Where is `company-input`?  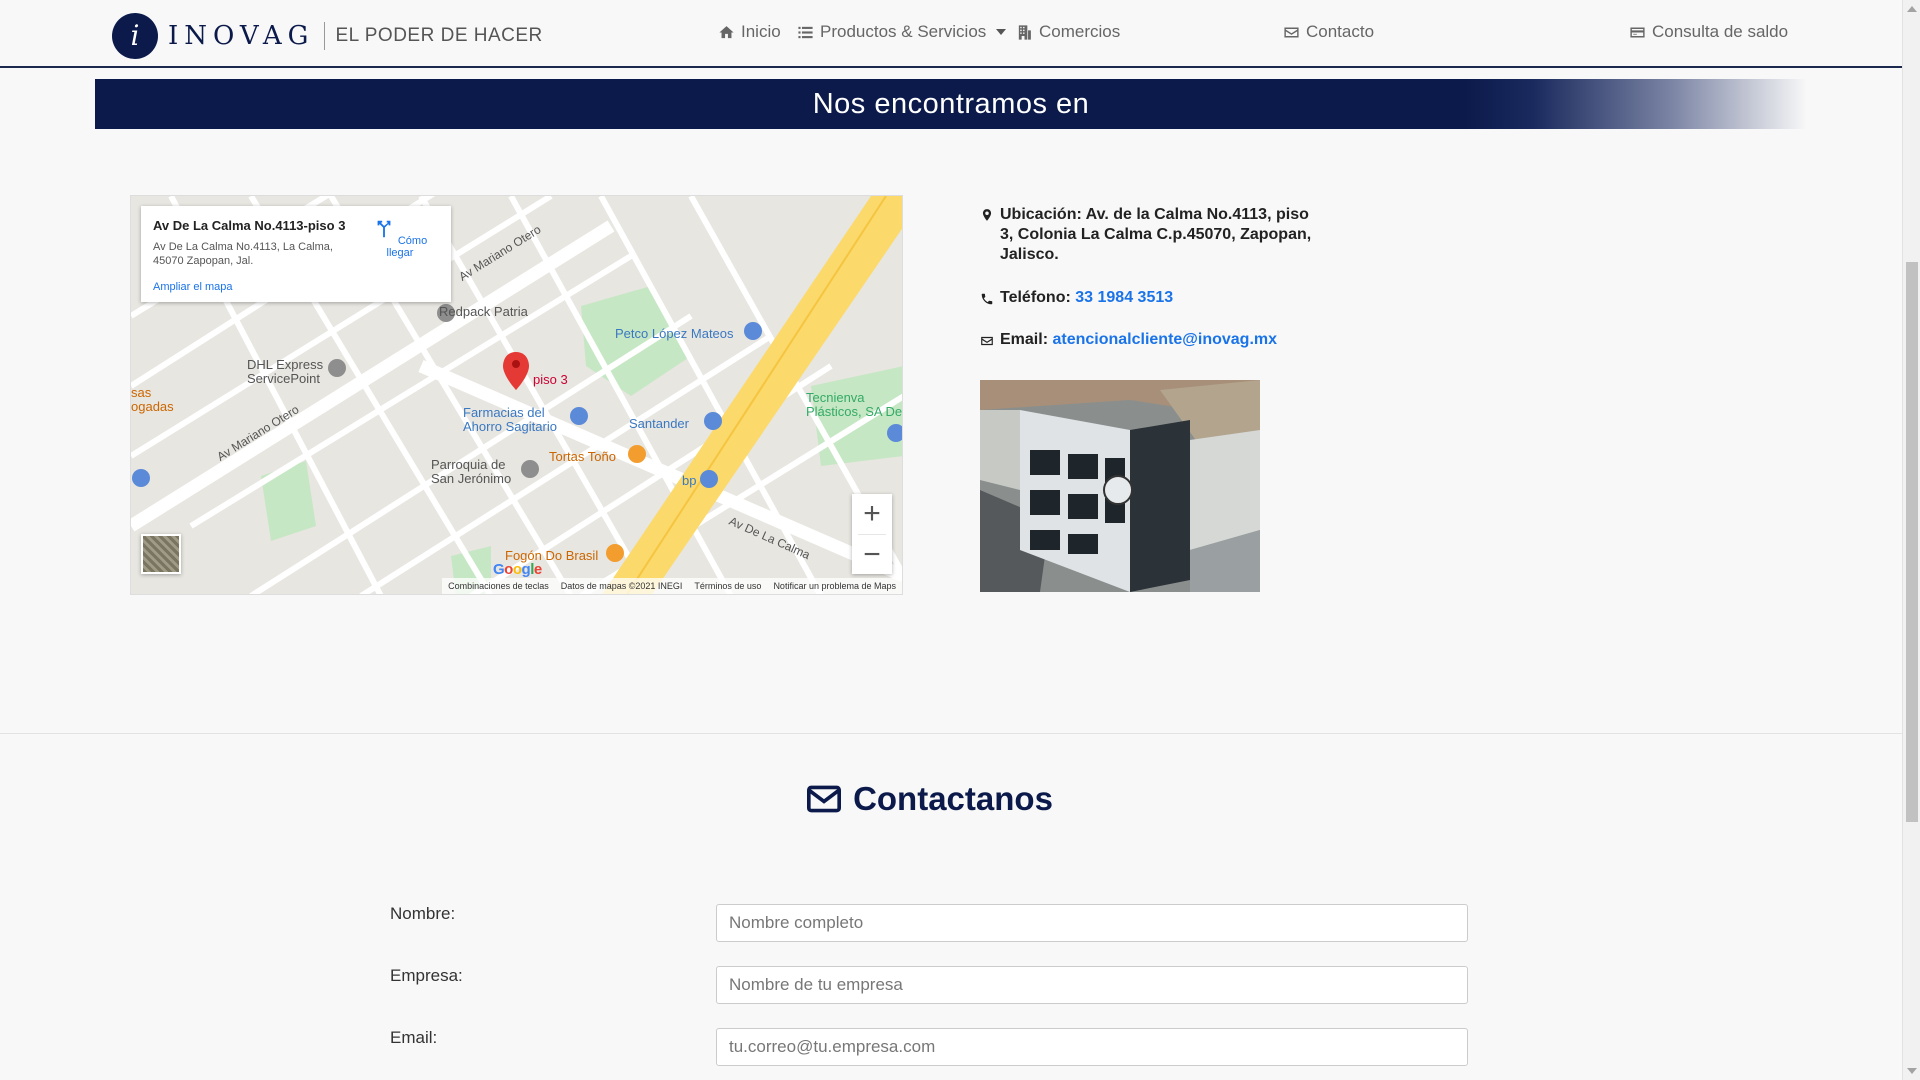 company-input is located at coordinates (1092, 985).